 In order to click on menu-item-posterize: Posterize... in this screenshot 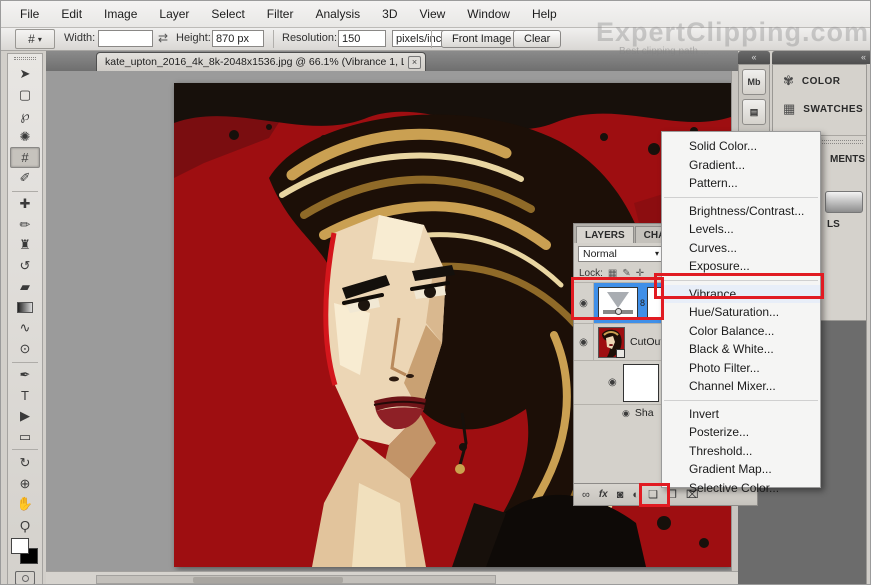, I will do `click(741, 432)`.